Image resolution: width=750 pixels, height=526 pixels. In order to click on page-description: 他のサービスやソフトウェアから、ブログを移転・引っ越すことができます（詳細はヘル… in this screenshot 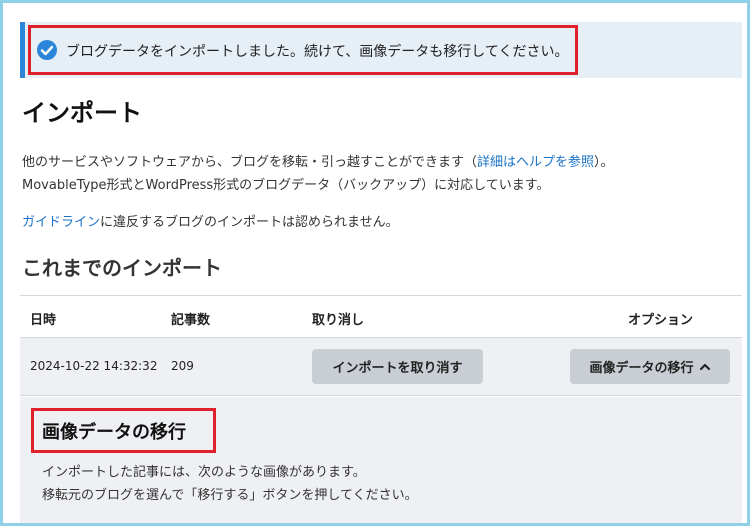, I will do `click(318, 174)`.